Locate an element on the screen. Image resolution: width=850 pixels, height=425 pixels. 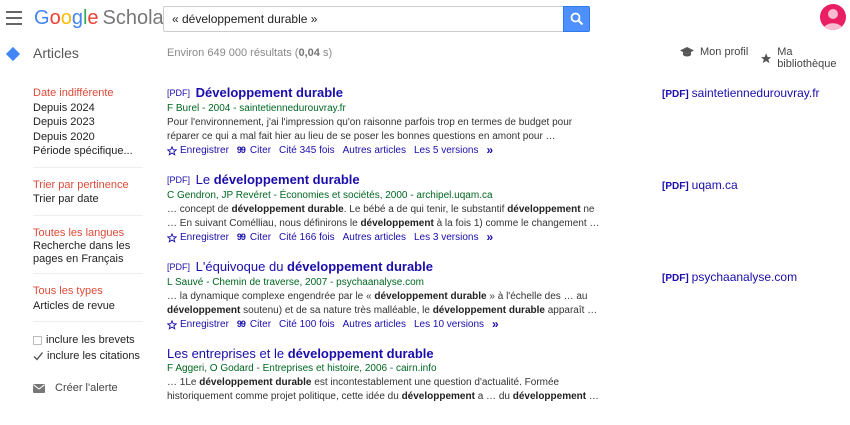
person-icon is located at coordinates (833, 19).